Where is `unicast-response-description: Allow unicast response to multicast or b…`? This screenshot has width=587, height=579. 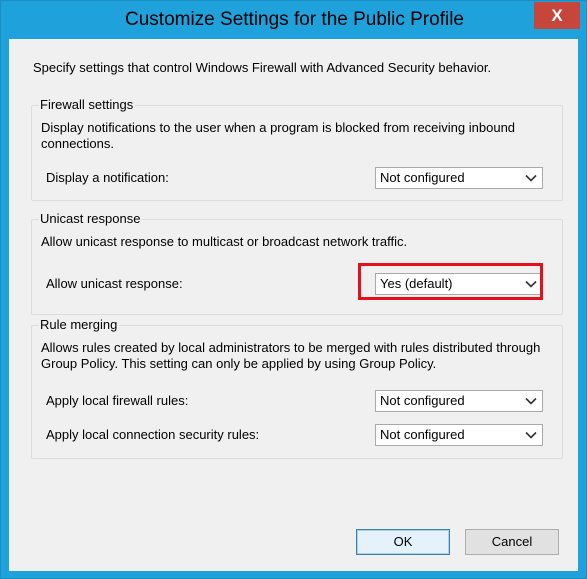 unicast-response-description: Allow unicast response to multicast or b… is located at coordinates (224, 241).